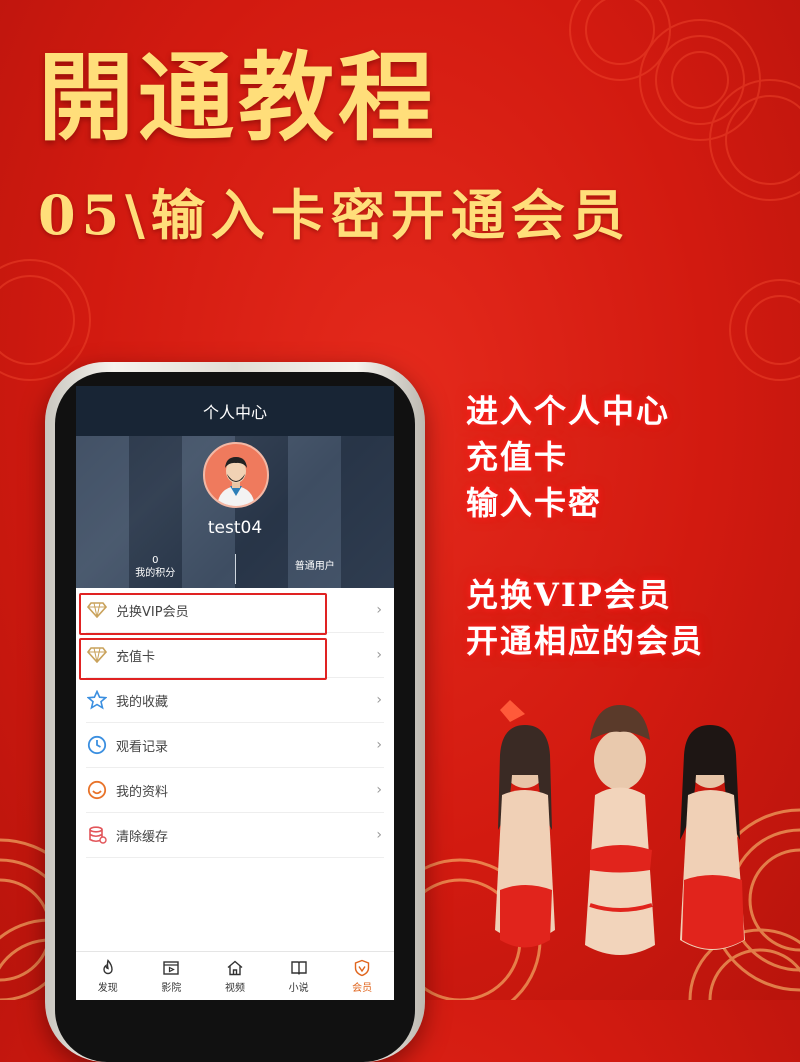  I want to click on instruction-line: 充值卡, so click(517, 457).